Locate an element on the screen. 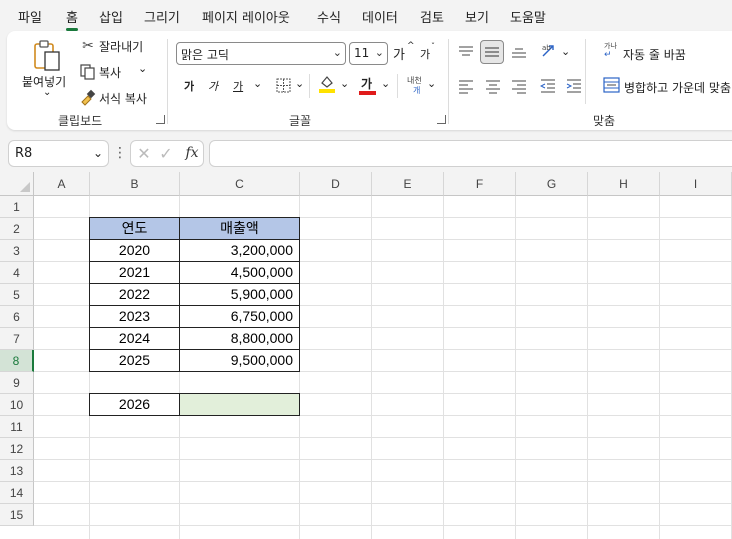 This screenshot has width=732, height=539. column-header-g: G is located at coordinates (552, 184).